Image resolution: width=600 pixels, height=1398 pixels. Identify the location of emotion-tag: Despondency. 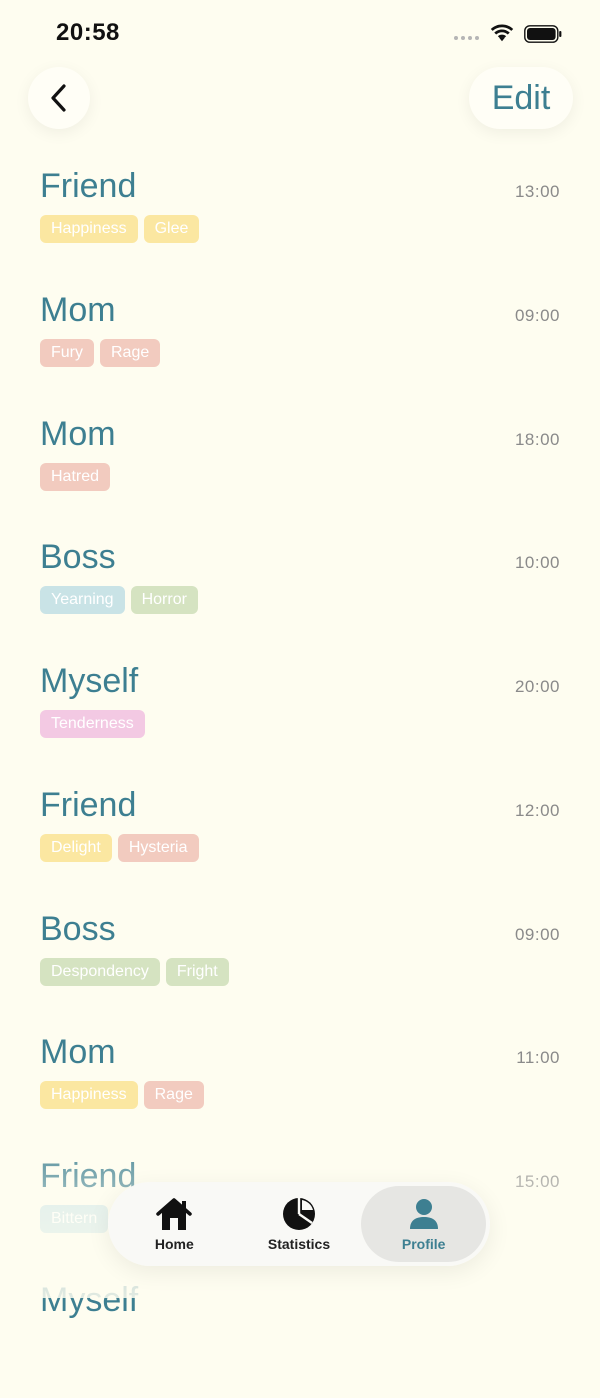
(100, 971).